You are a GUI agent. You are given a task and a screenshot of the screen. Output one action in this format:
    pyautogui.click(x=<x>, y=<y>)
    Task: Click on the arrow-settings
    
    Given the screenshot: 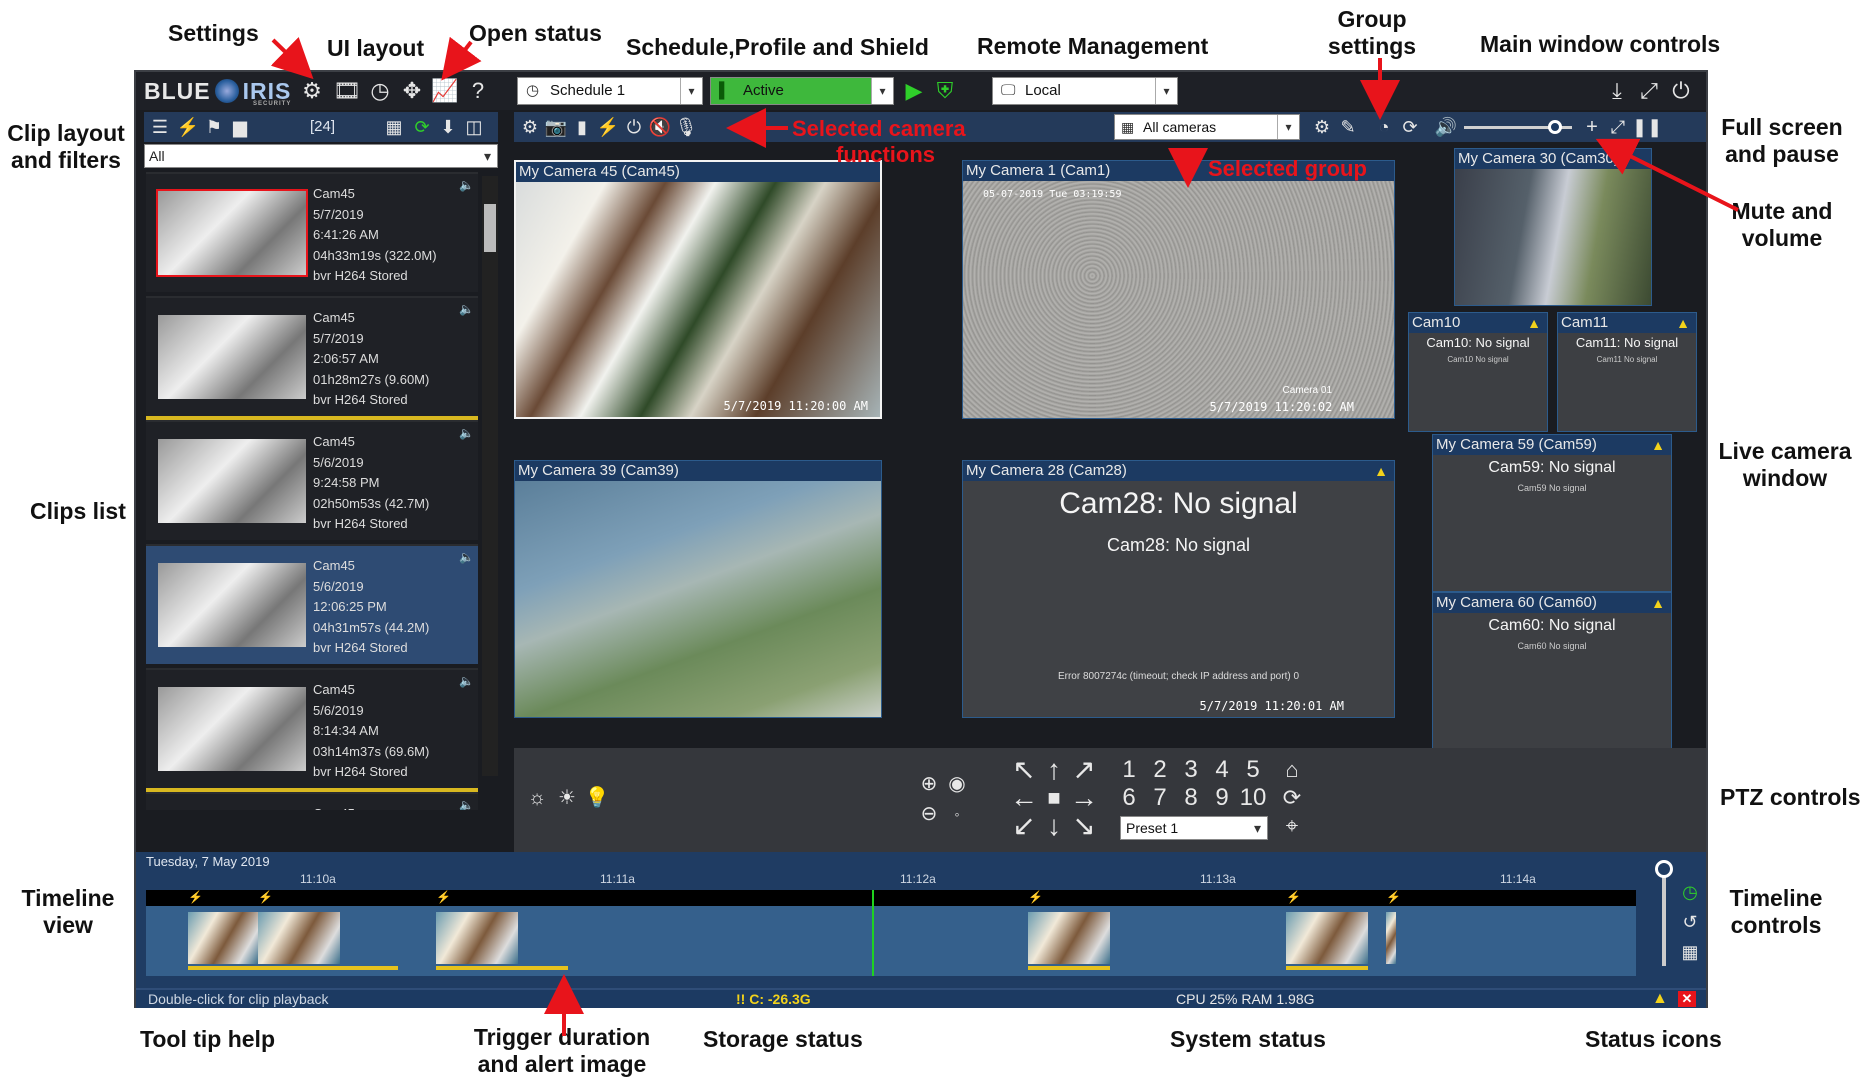 What is the action you would take?
    pyautogui.click(x=292, y=58)
    